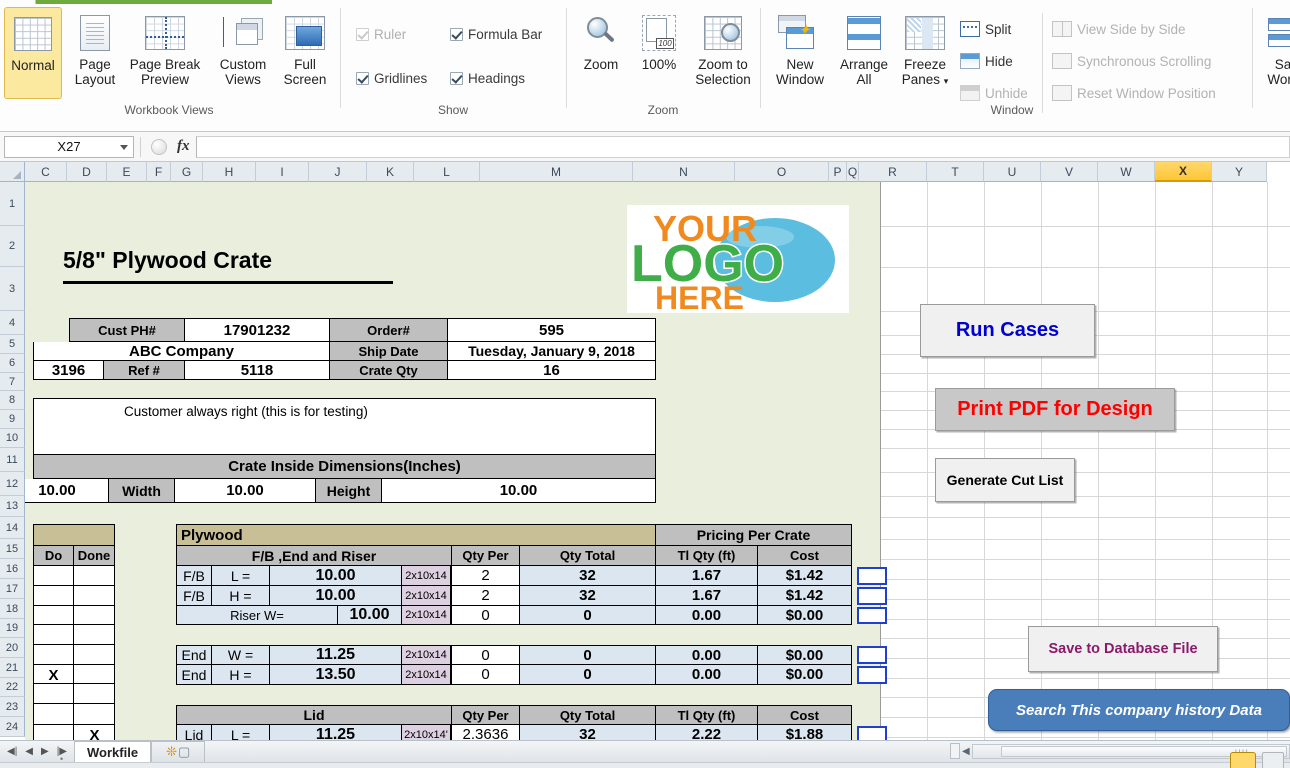 The width and height of the screenshot is (1290, 768). I want to click on select-all-corner, so click(12, 172).